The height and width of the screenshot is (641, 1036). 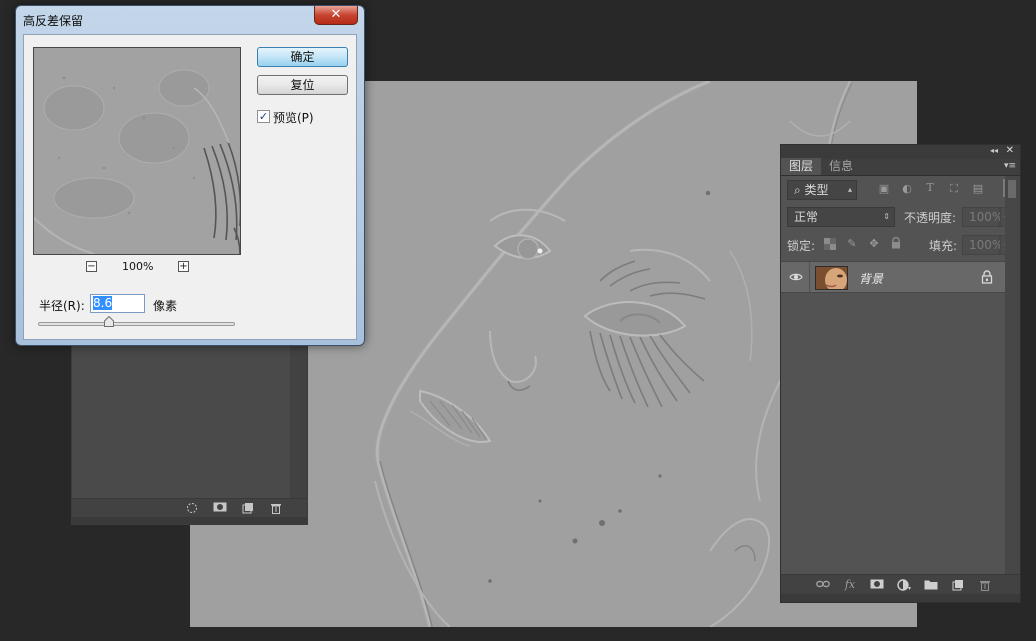 I want to click on new-icon, so click(x=248, y=508).